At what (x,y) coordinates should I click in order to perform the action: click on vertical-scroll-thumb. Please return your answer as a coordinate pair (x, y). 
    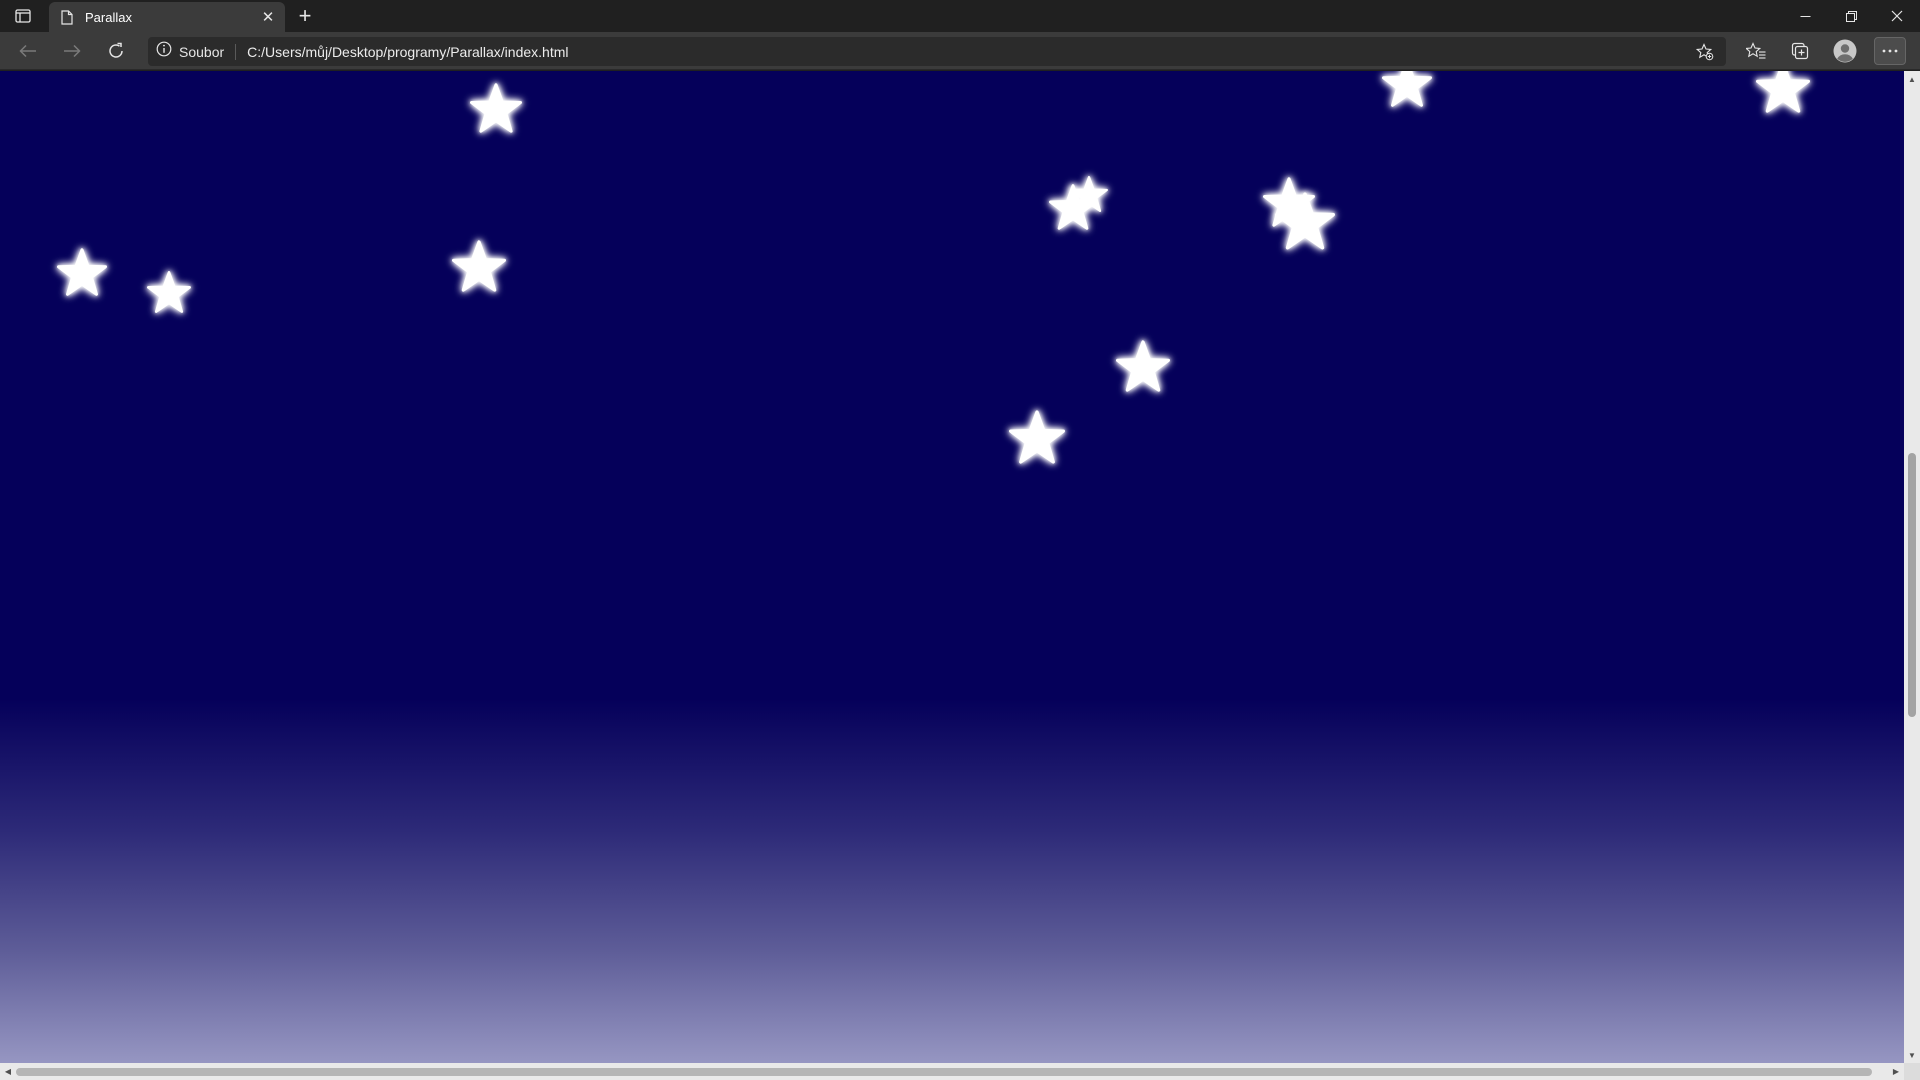
    Looking at the image, I should click on (1912, 585).